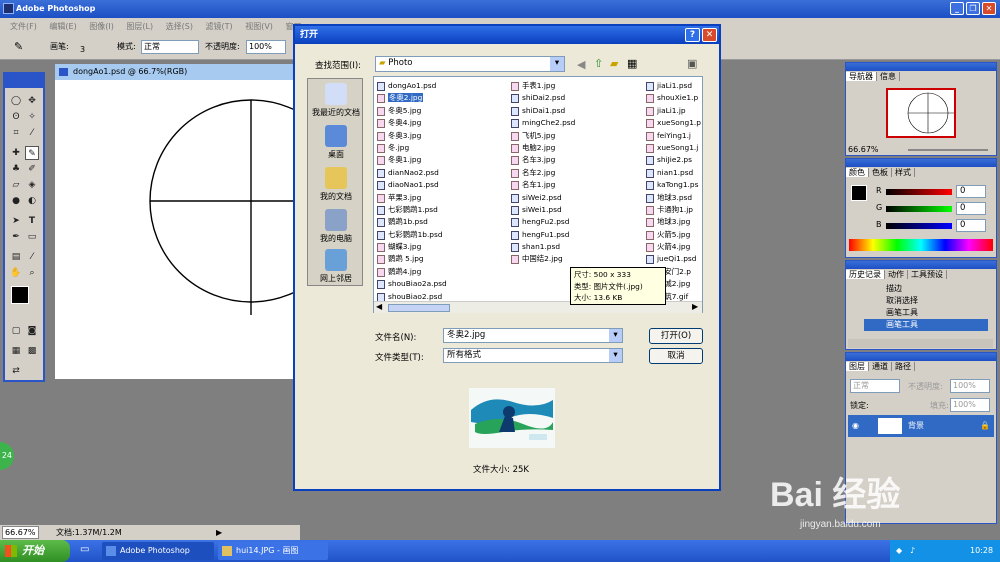 The width and height of the screenshot is (1000, 562). What do you see at coordinates (32, 117) in the screenshot?
I see `magic-wand-icon: ✧` at bounding box center [32, 117].